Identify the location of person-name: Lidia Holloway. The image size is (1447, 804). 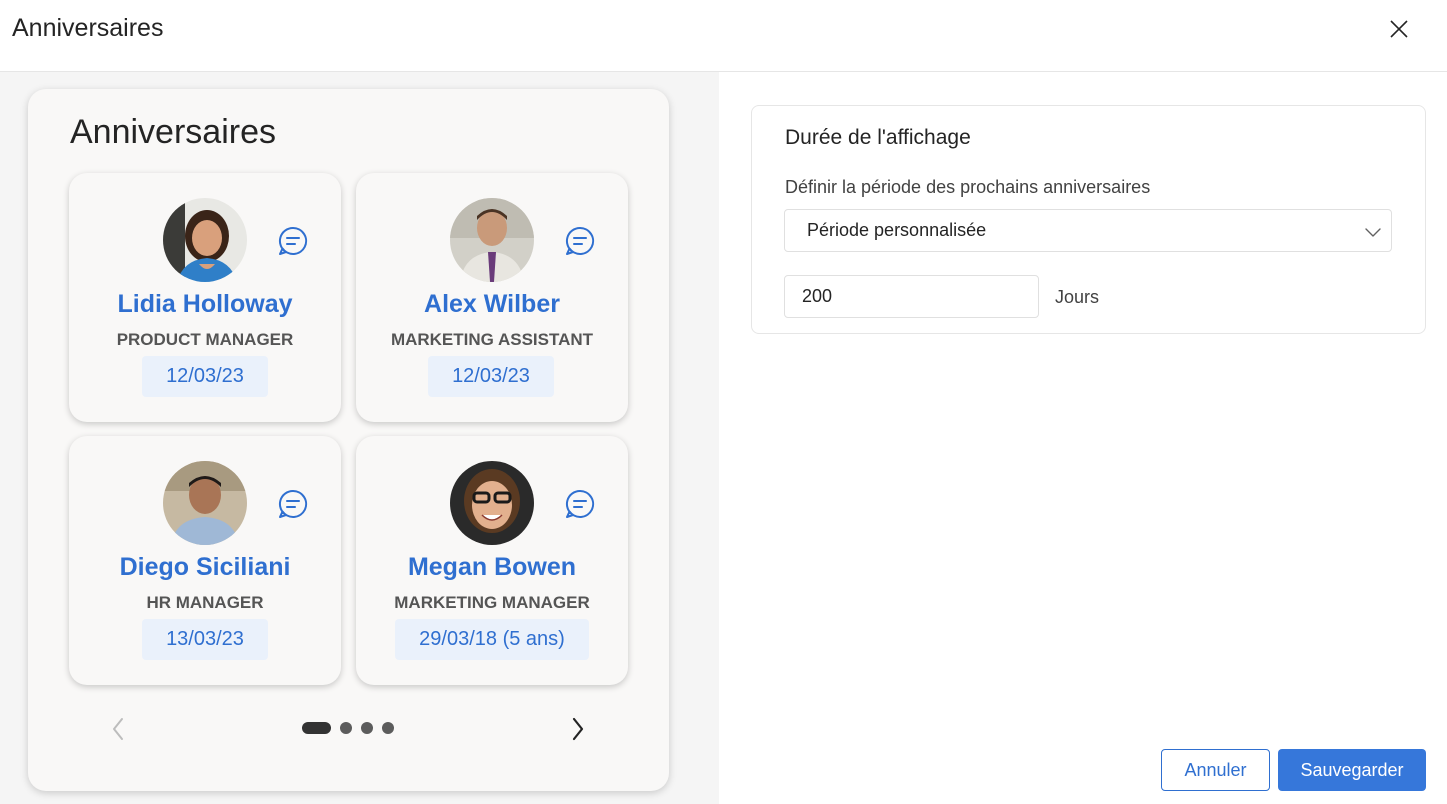
(205, 304).